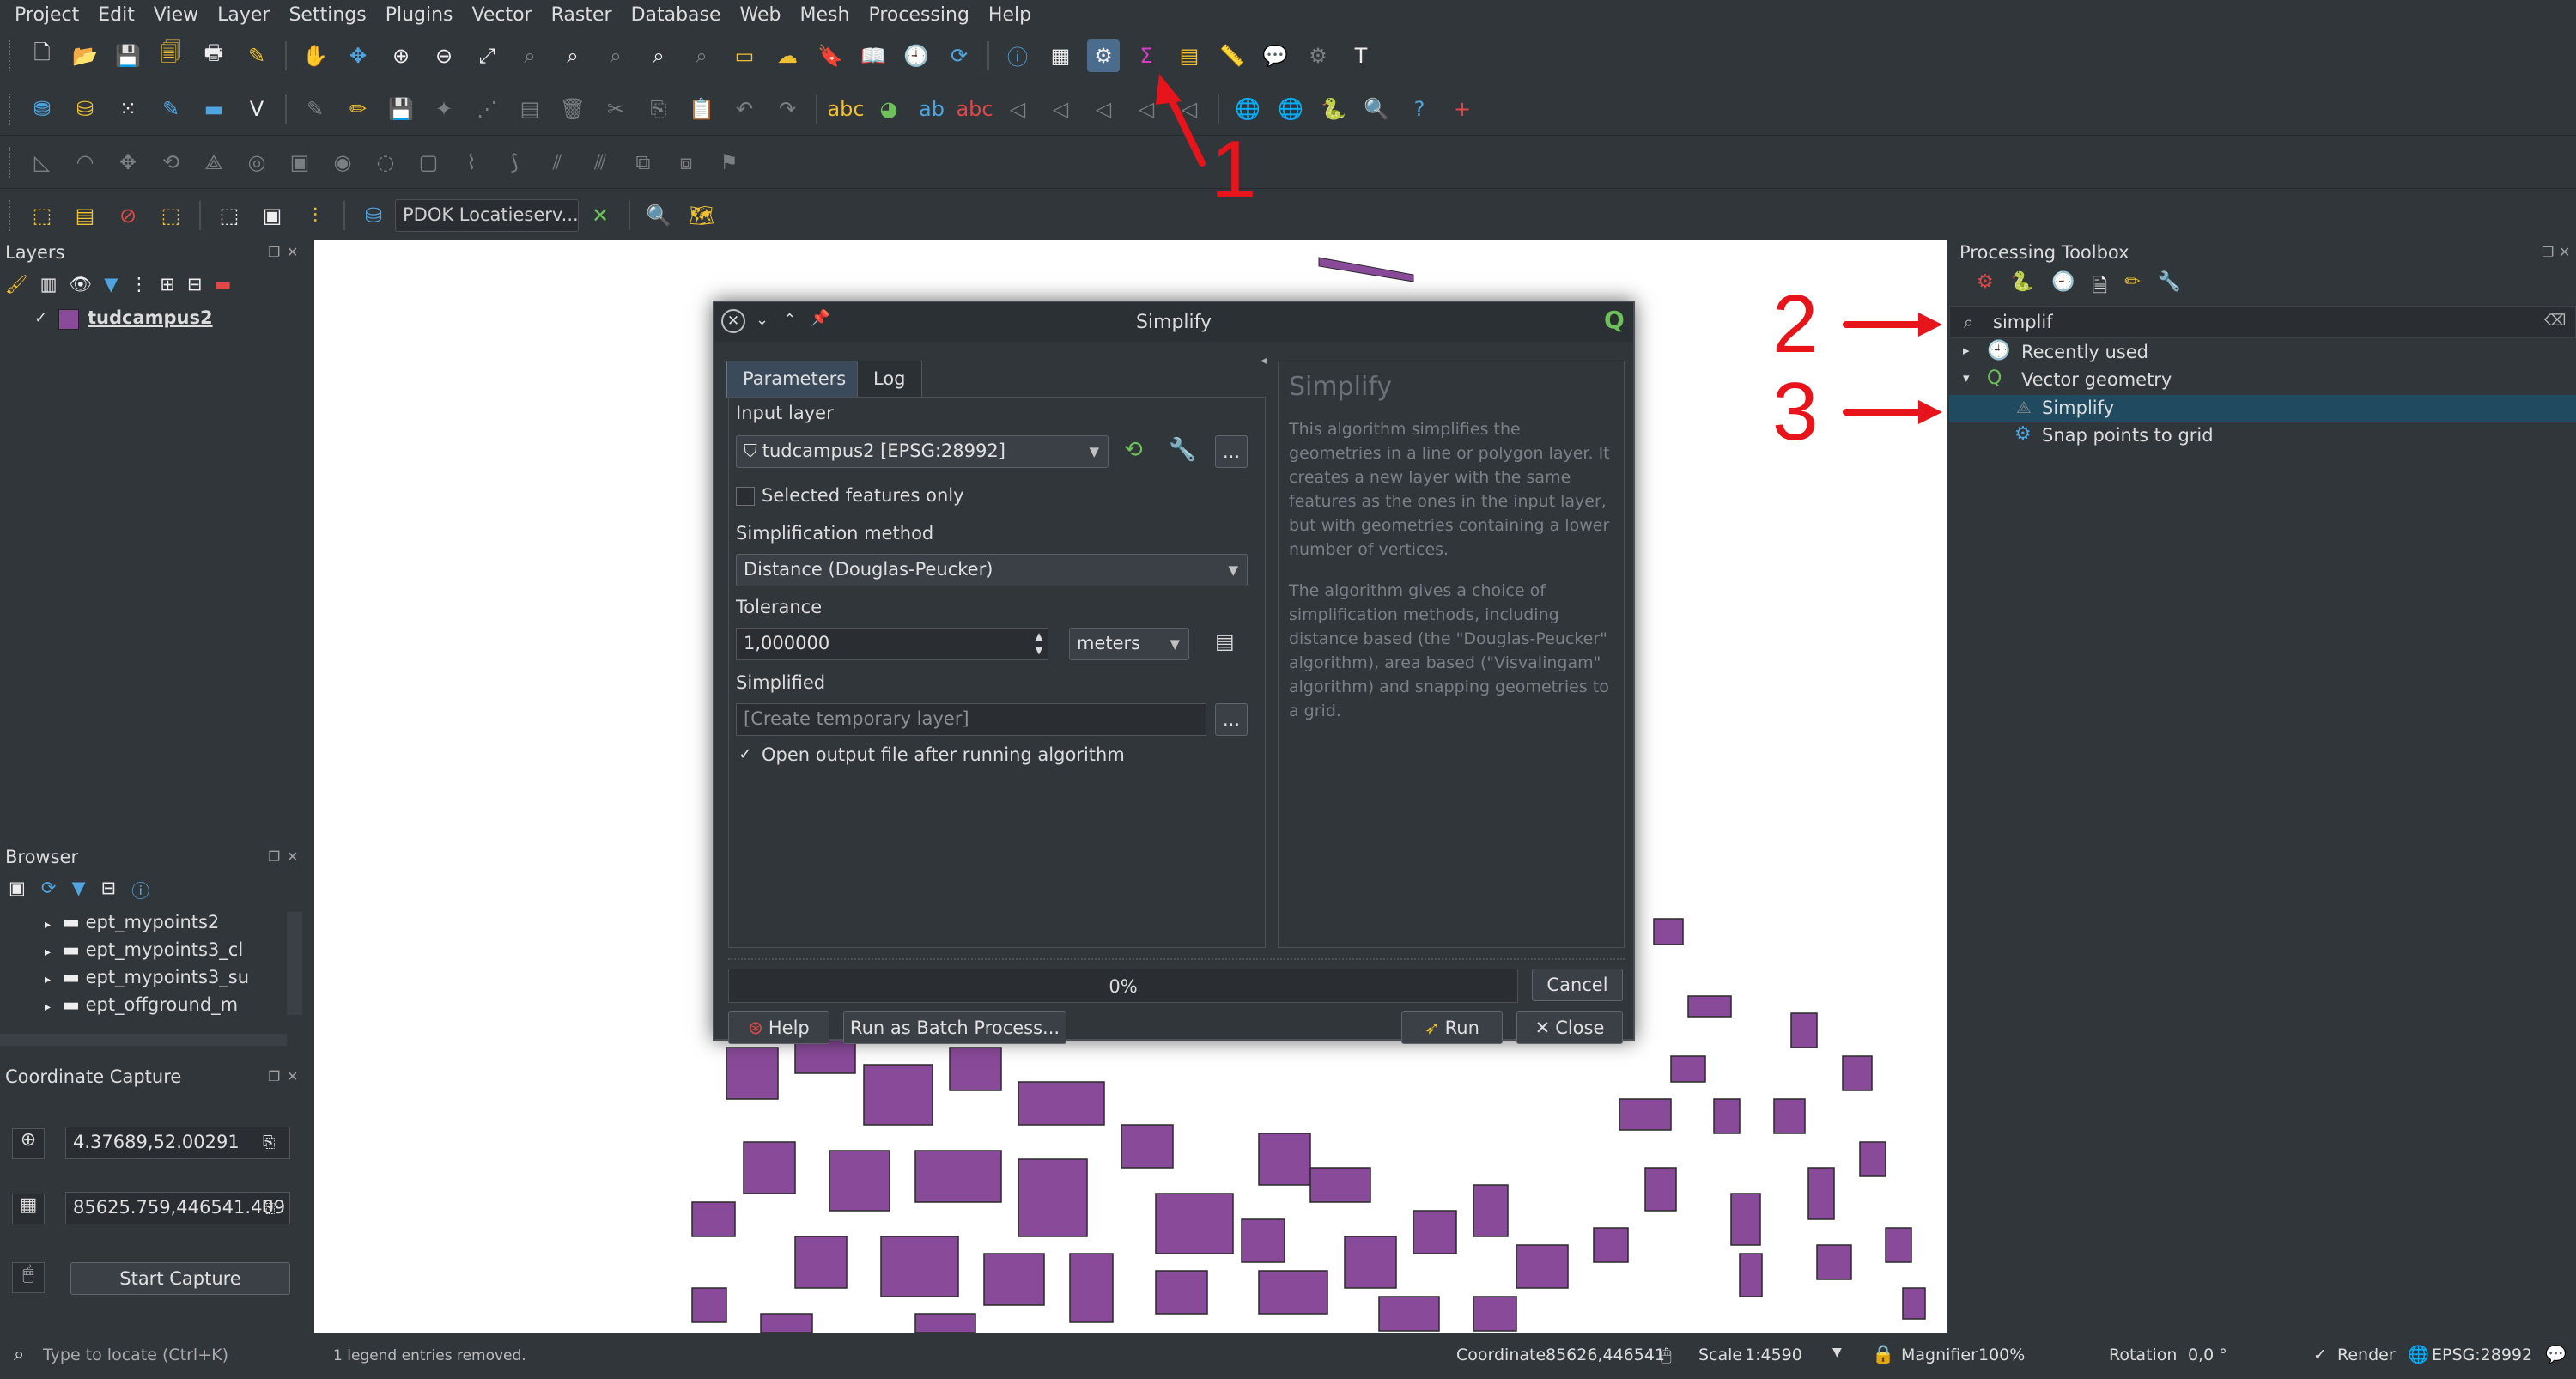 Image resolution: width=2576 pixels, height=1379 pixels. I want to click on coordinate-label: Coordinate, so click(1501, 1355).